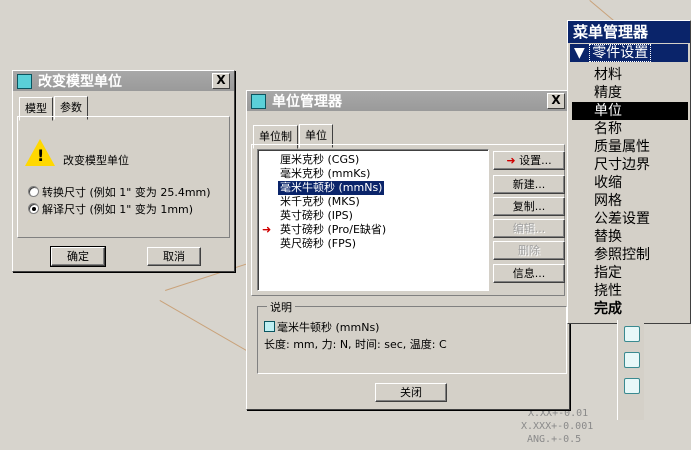 Image resolution: width=691 pixels, height=450 pixels. I want to click on dimension-text: ANG.+-0.5, so click(554, 439).